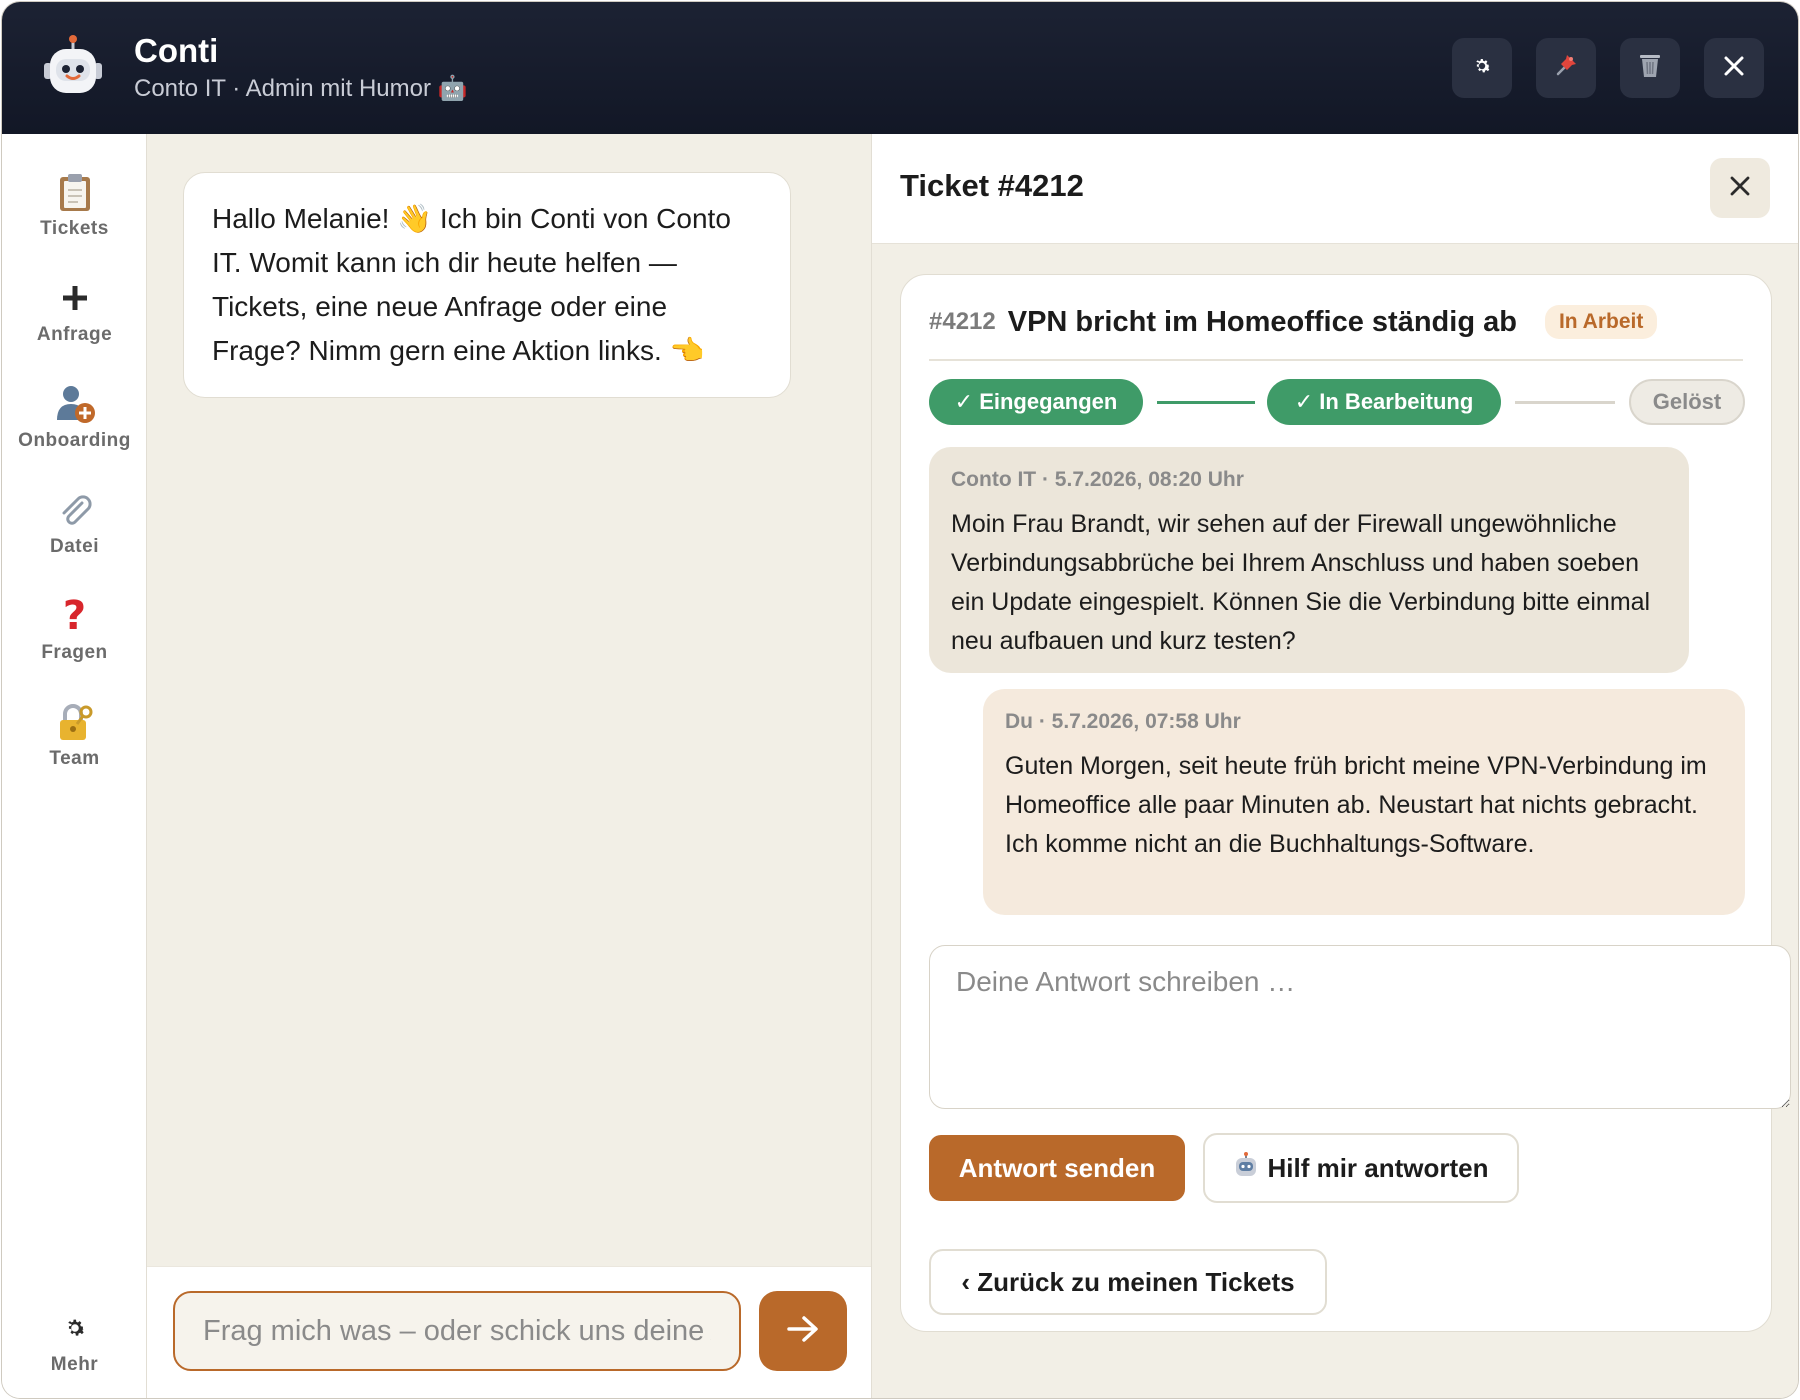 This screenshot has width=1800, height=1400. Describe the element at coordinates (75, 510) in the screenshot. I see `paperclip-icon` at that location.